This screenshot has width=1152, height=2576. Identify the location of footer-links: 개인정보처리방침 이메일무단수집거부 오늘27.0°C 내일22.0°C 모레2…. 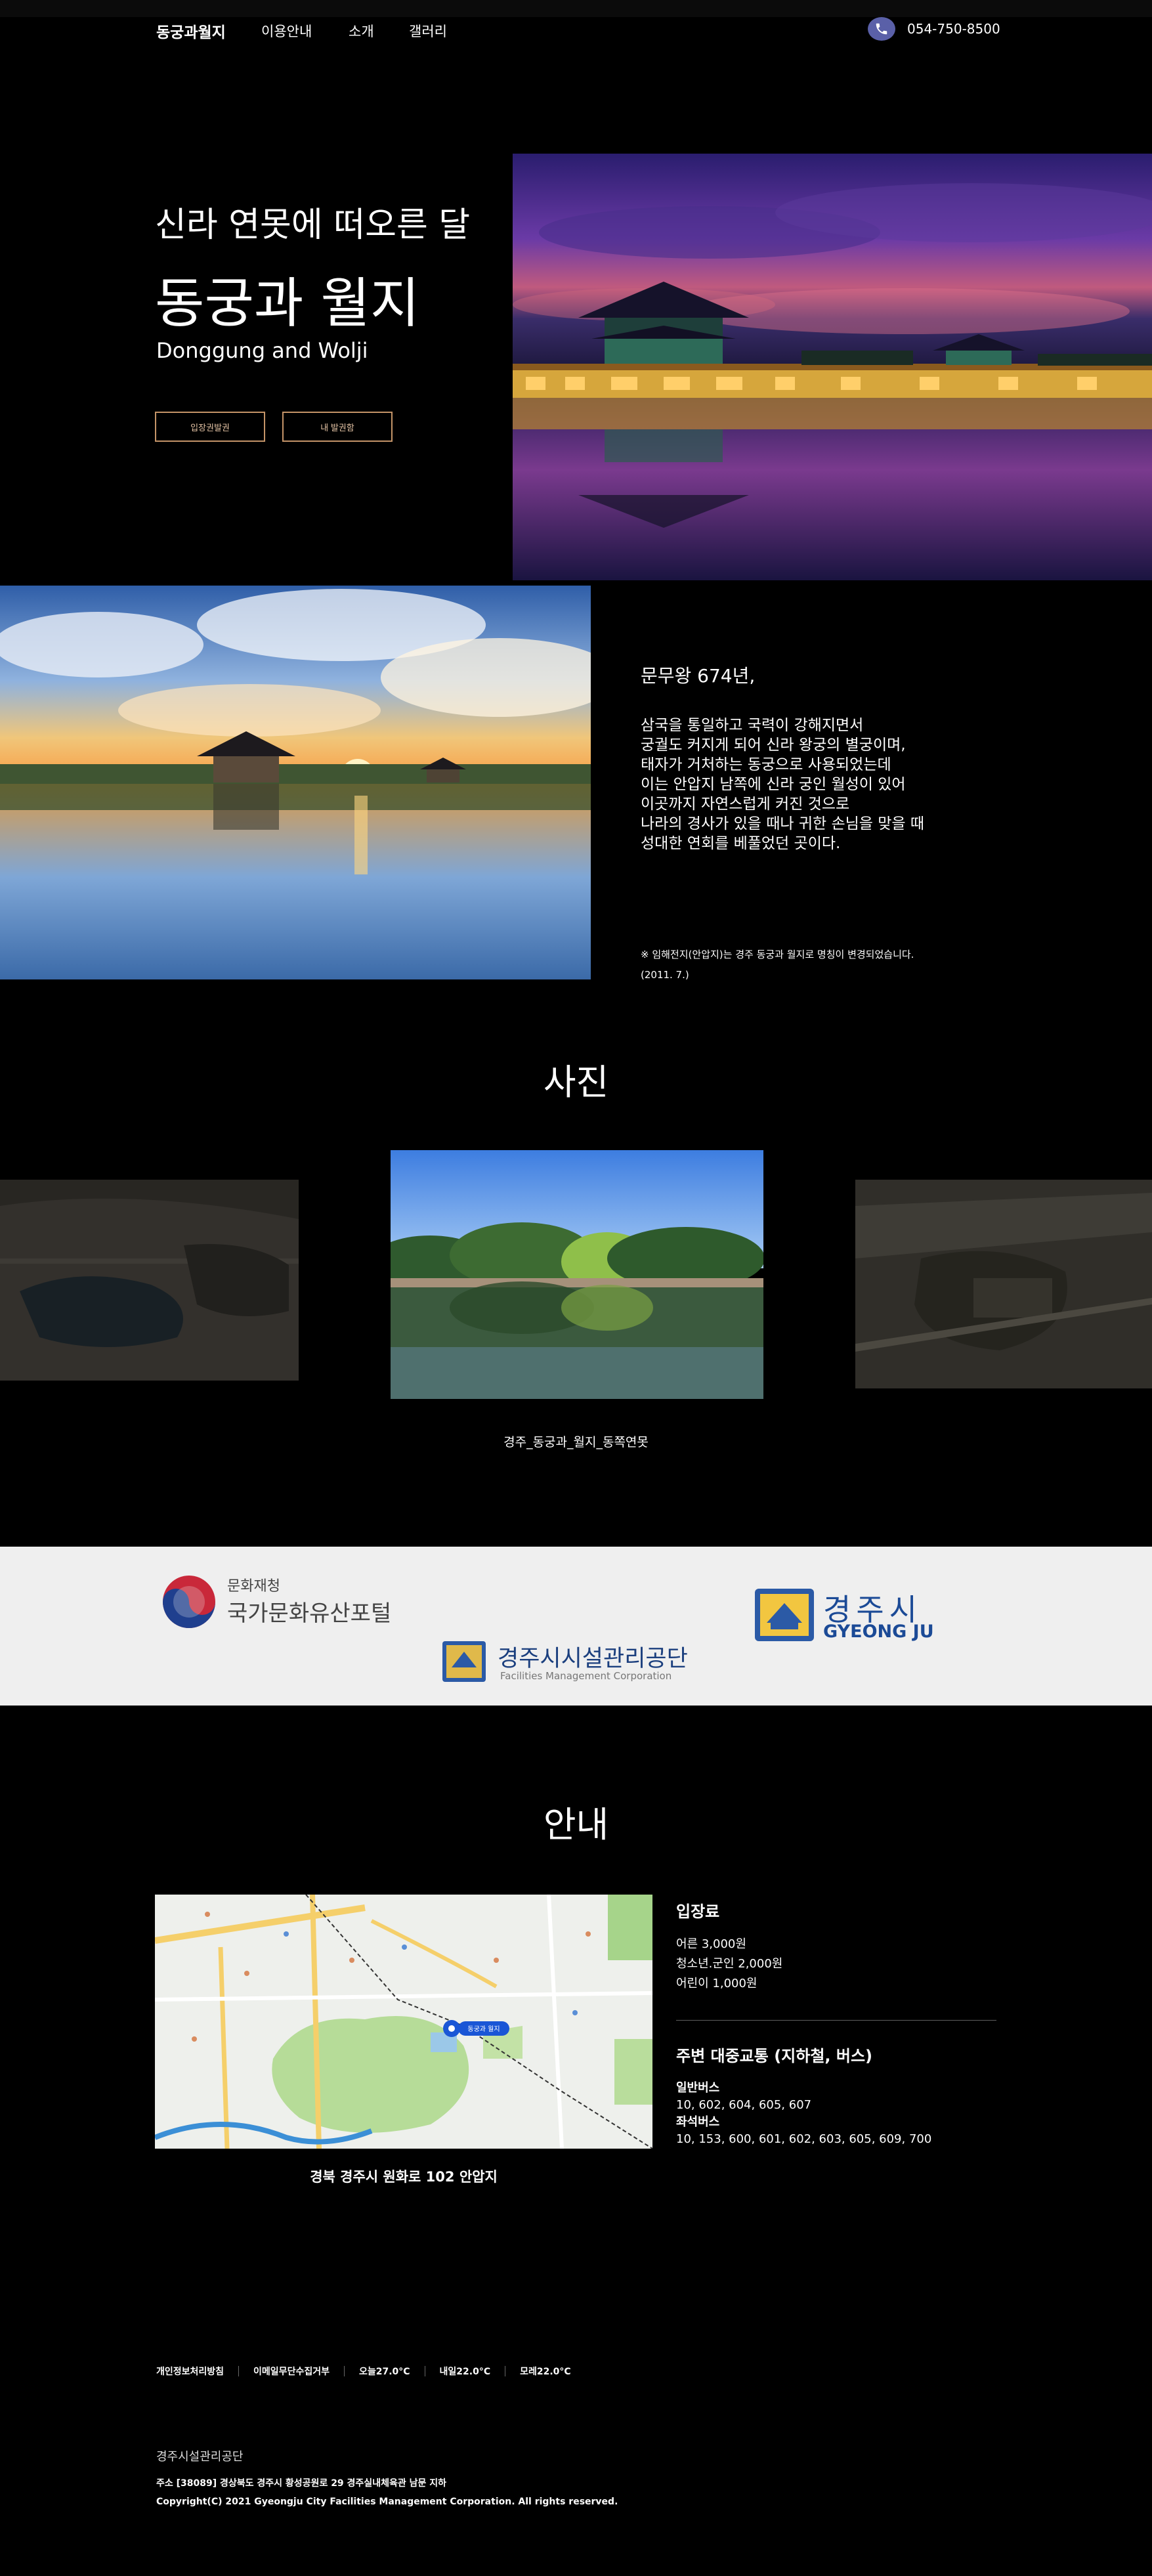
(363, 2371).